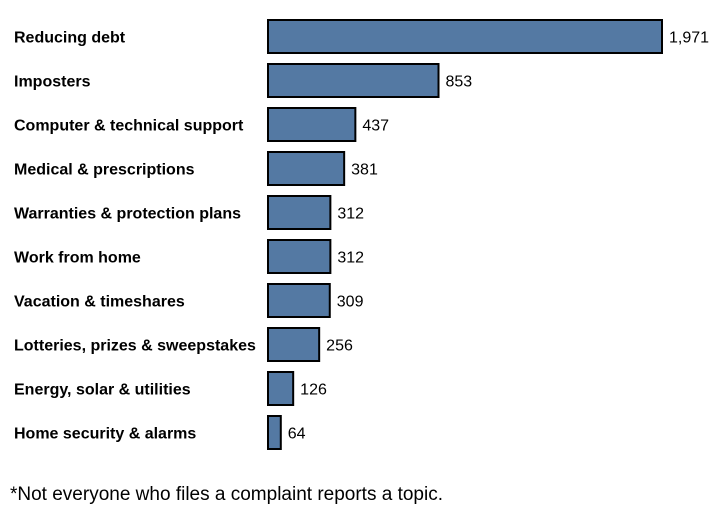  I want to click on category-label: Energy, solar & utilities, so click(102, 390).